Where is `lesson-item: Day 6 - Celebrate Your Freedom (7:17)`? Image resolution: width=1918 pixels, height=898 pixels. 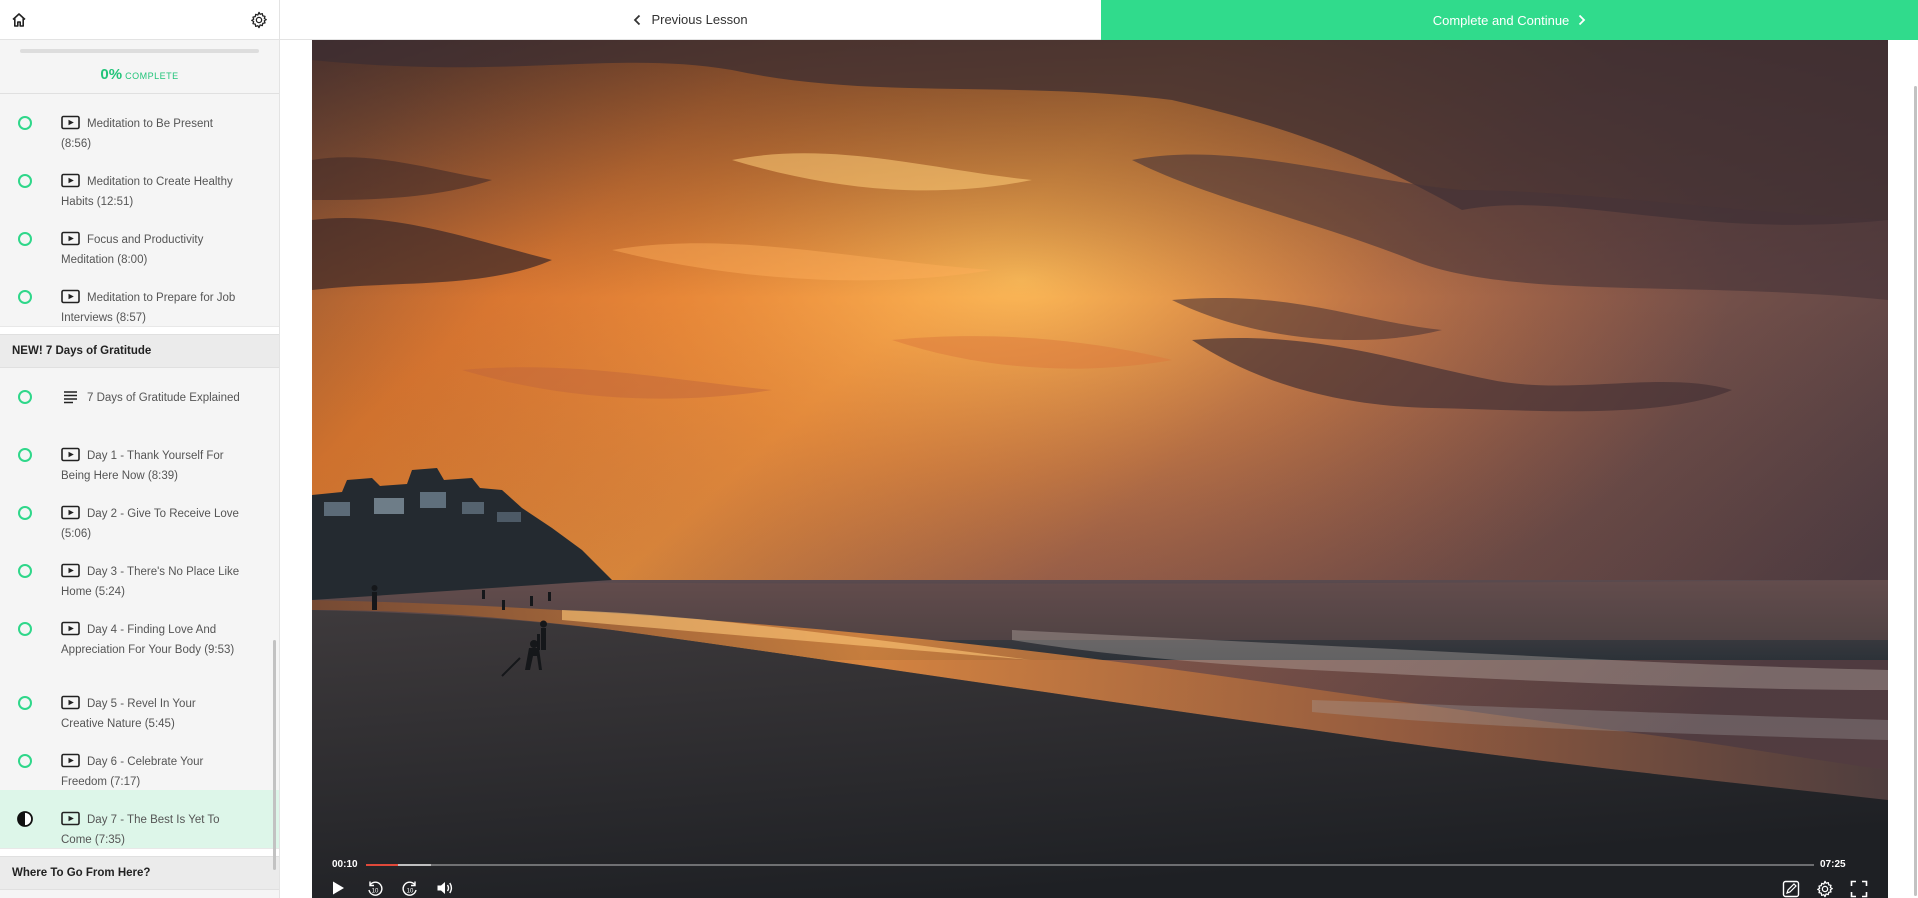
lesson-item: Day 6 - Celebrate Your Freedom (7:17) is located at coordinates (139, 761).